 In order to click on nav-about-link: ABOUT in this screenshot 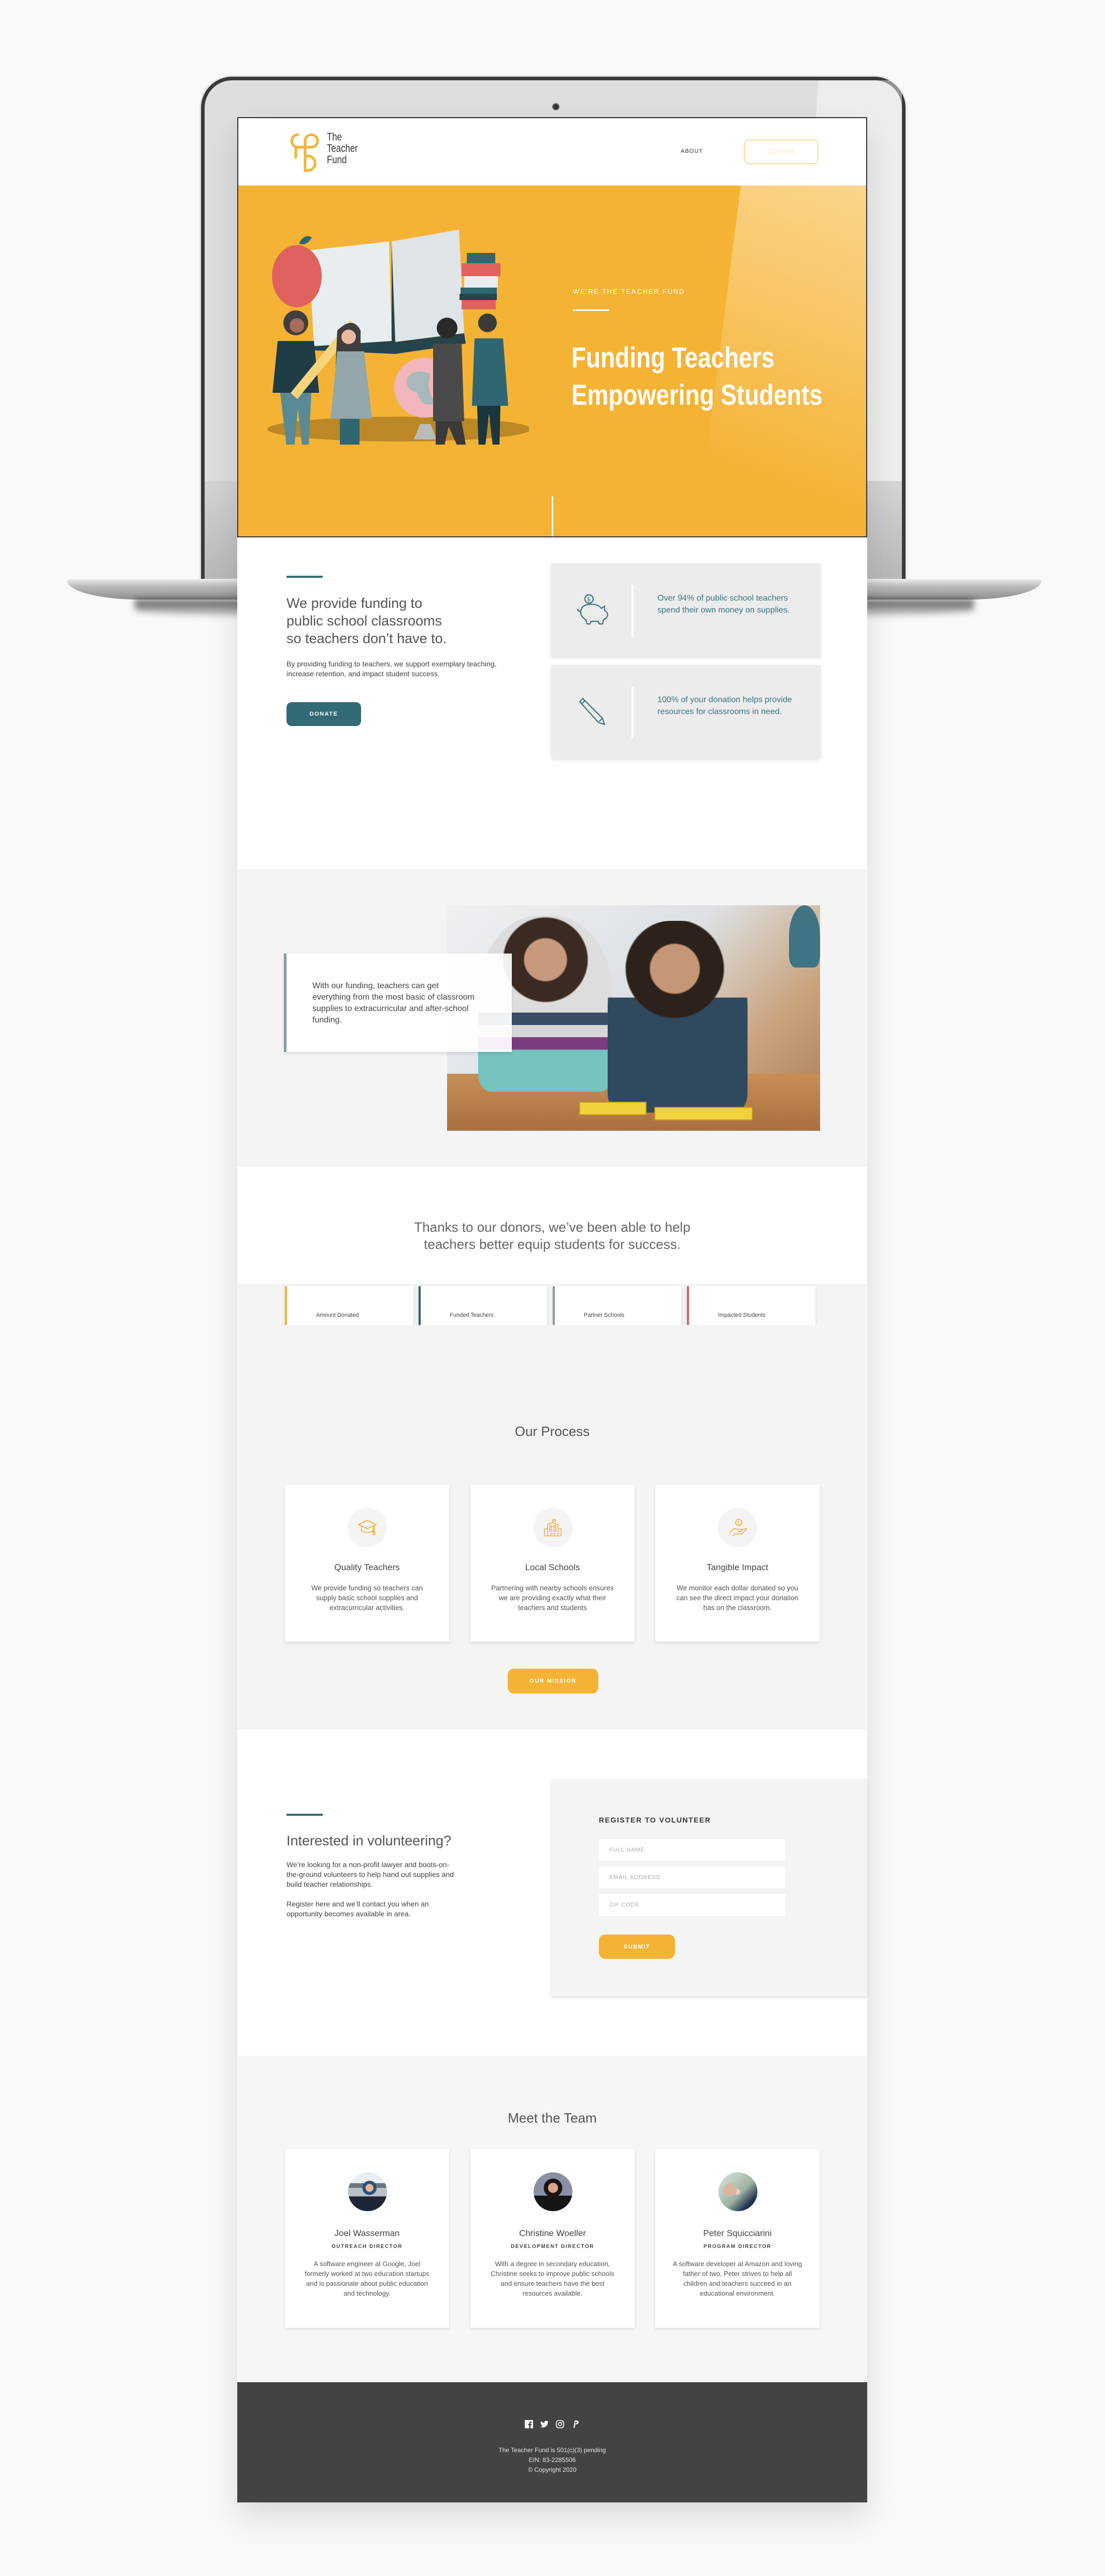, I will do `click(692, 151)`.